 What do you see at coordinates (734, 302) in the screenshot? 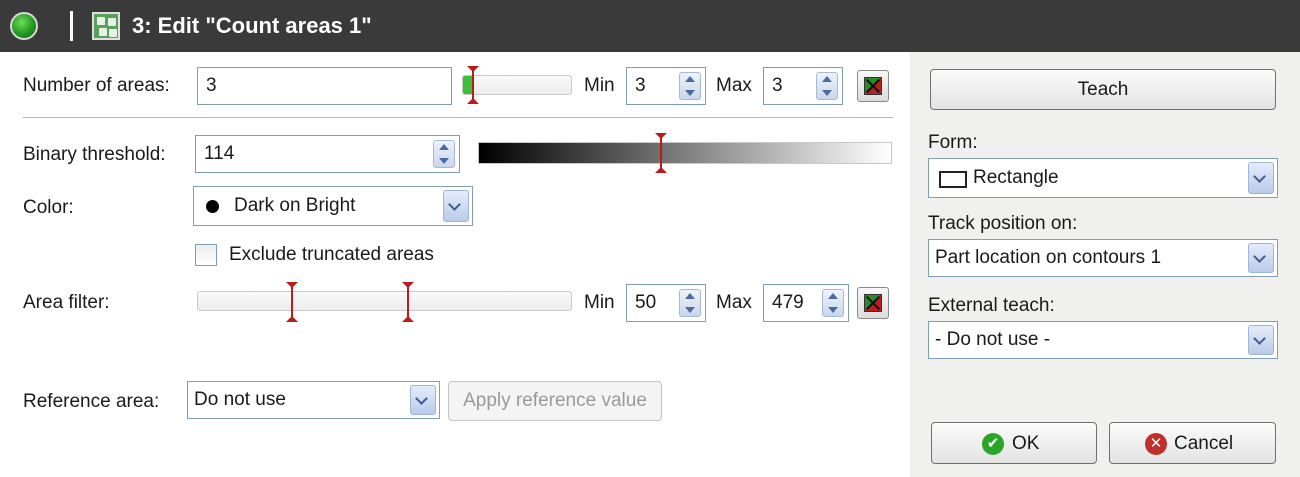
I see `area-filter-max-label: Max` at bounding box center [734, 302].